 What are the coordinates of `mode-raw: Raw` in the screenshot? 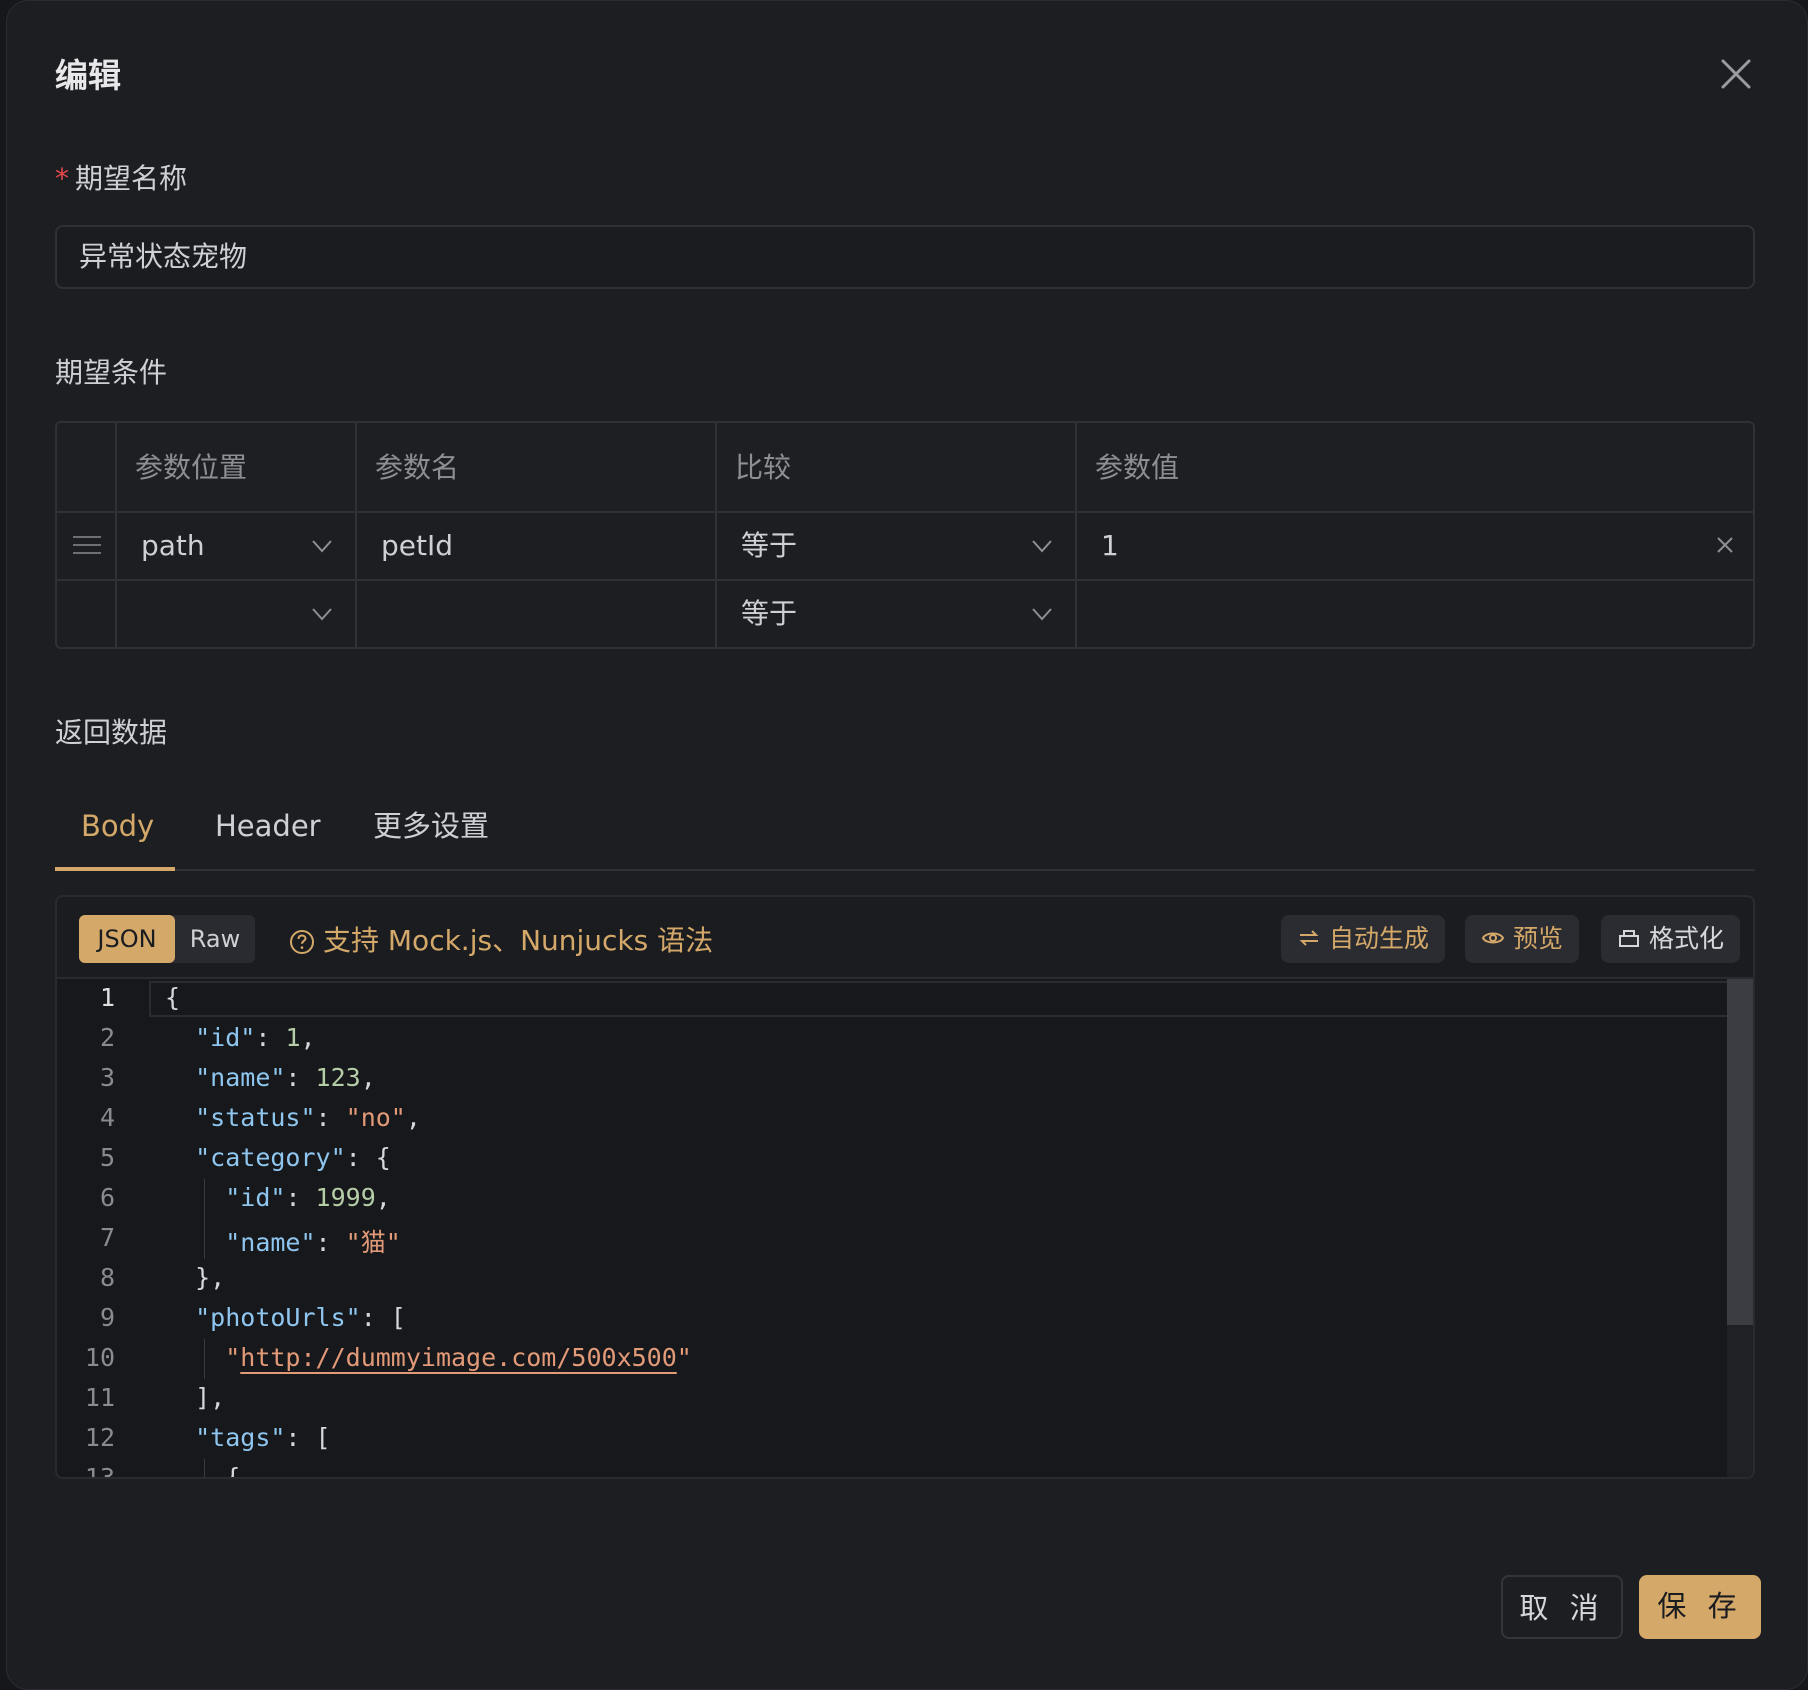 It's located at (215, 939).